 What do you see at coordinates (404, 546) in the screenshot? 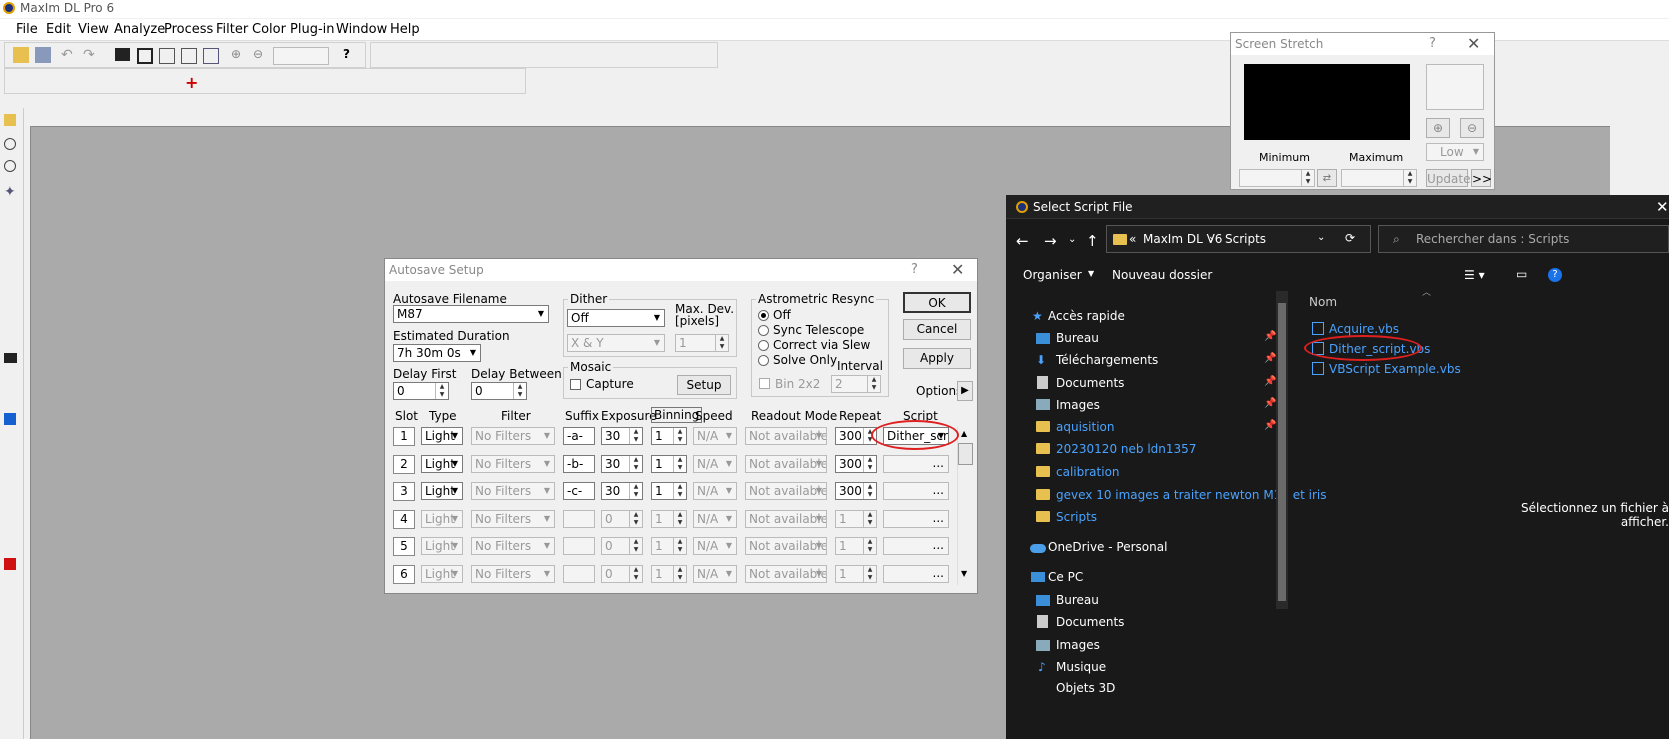
I see `slot-number-button: 5` at bounding box center [404, 546].